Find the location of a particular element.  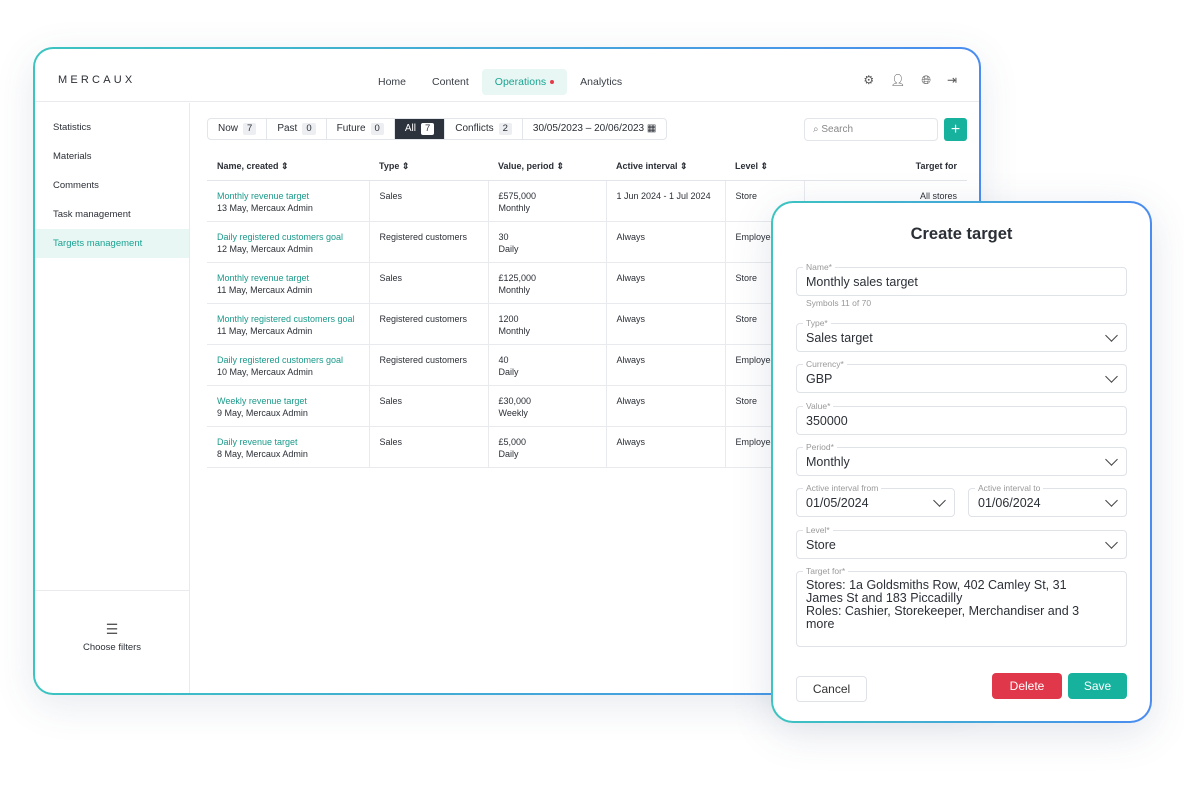

value-cell: £125,000 Monthly is located at coordinates (547, 283).